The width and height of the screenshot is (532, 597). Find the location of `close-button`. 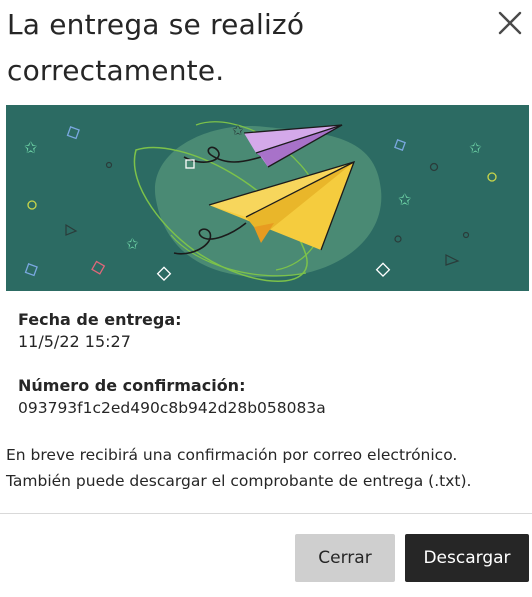

close-button is located at coordinates (510, 23).